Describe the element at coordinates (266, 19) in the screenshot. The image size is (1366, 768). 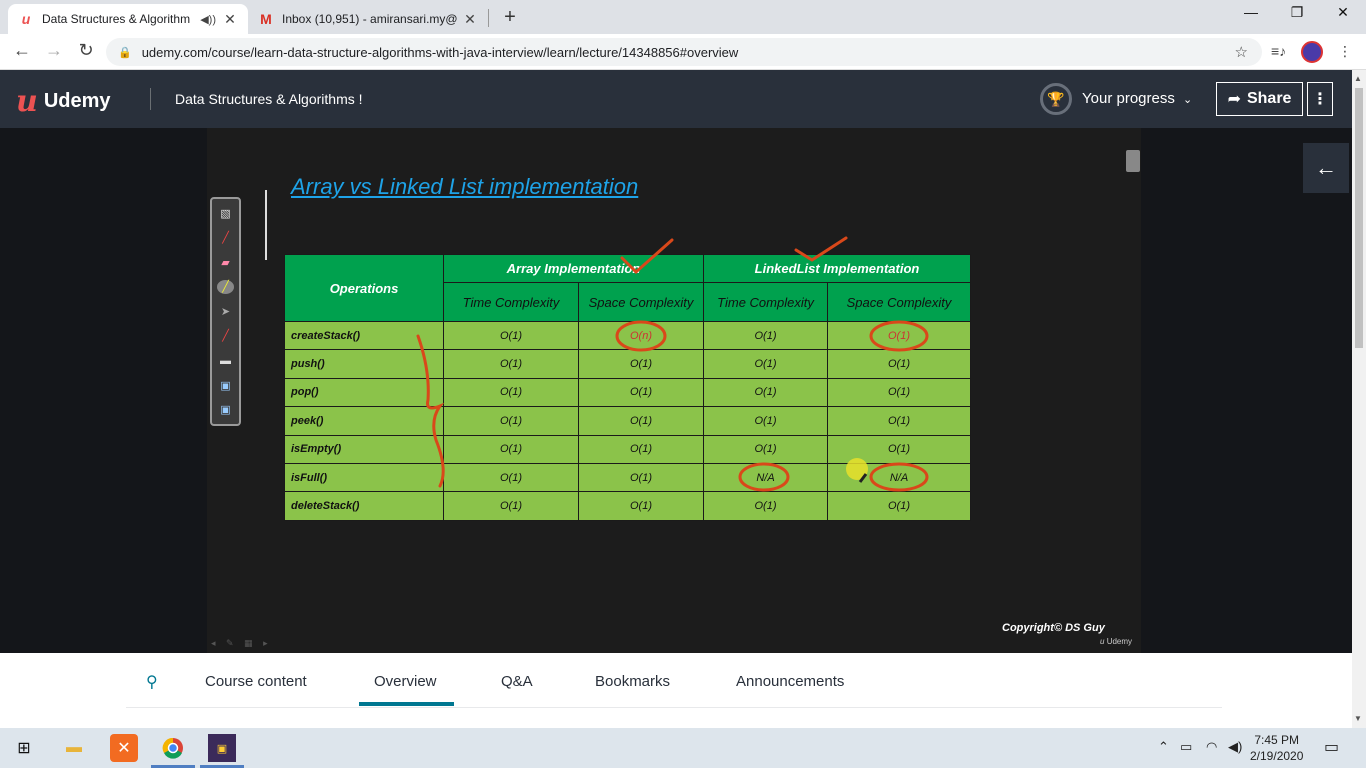
I see `gmail-favicon-icon: M` at that location.